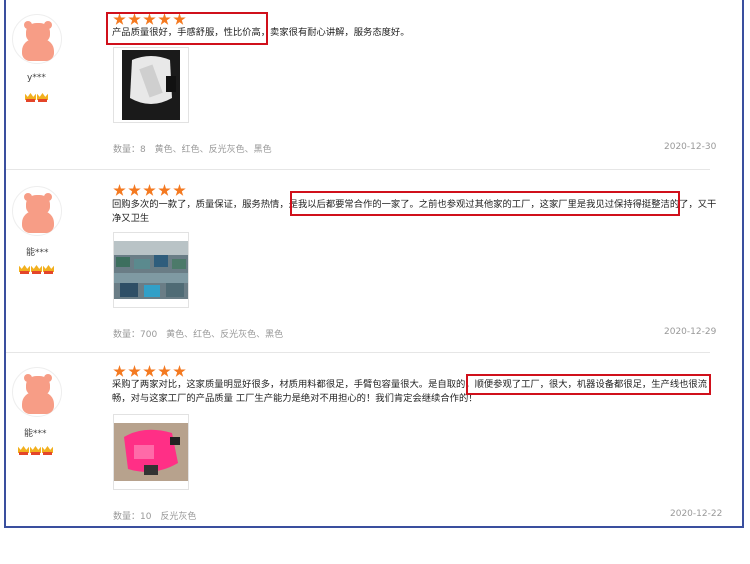 The height and width of the screenshot is (564, 750). What do you see at coordinates (36, 78) in the screenshot?
I see `username: y***` at bounding box center [36, 78].